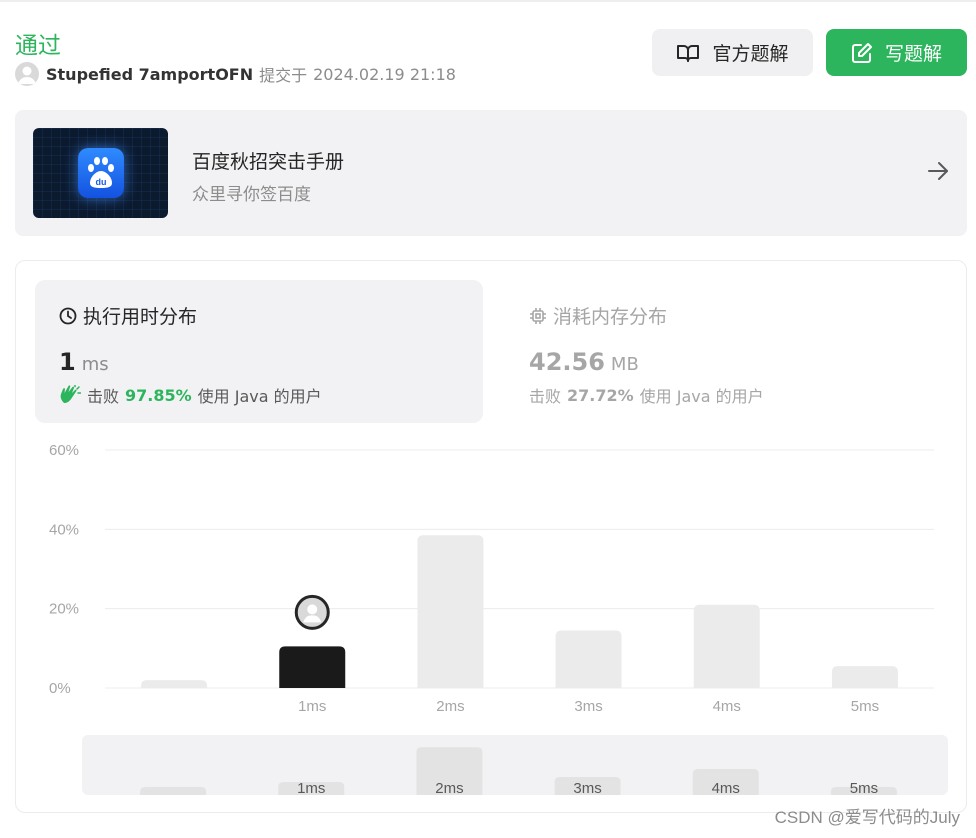 The width and height of the screenshot is (976, 838). What do you see at coordinates (312, 706) in the screenshot?
I see `x-tick-label: 1ms` at bounding box center [312, 706].